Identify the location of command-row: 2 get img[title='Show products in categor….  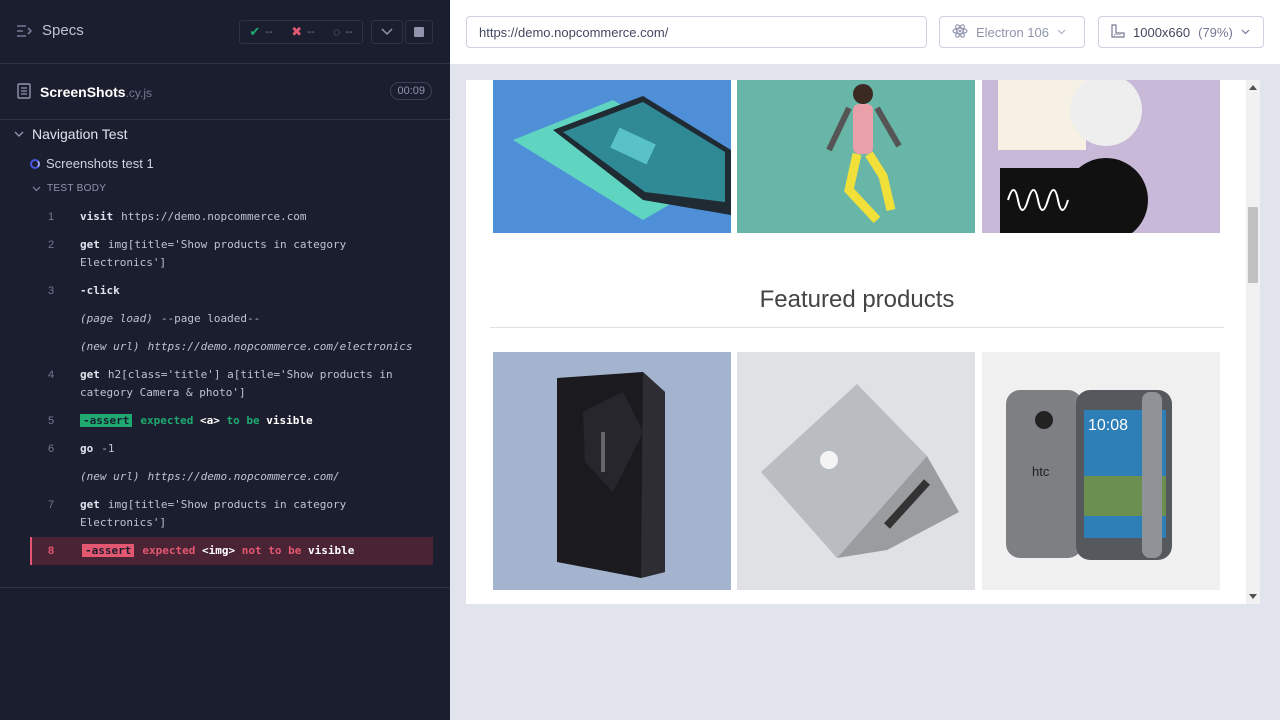
(231, 254).